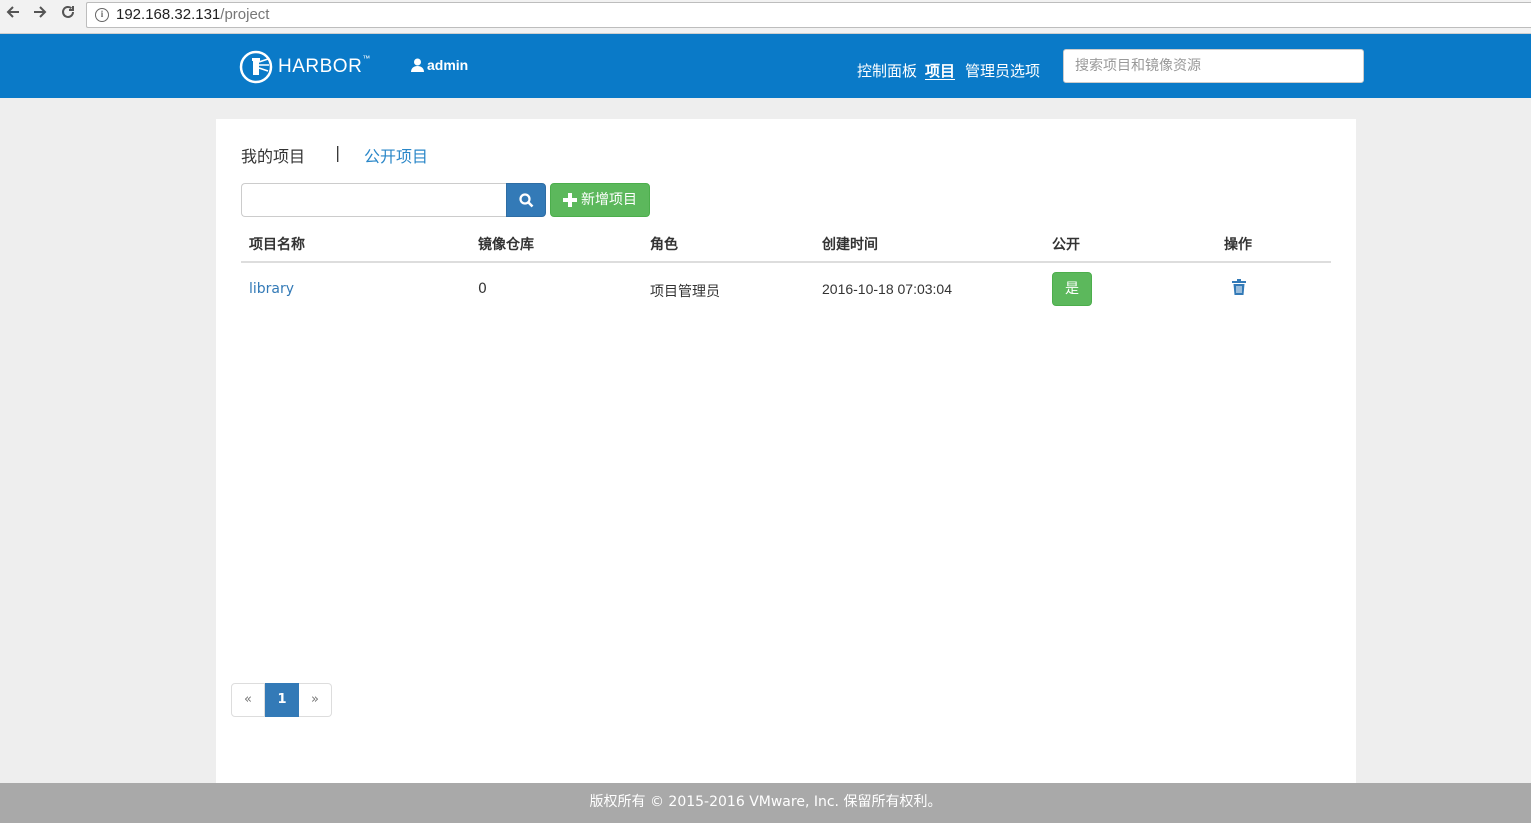 The height and width of the screenshot is (823, 1531). Describe the element at coordinates (1239, 287) in the screenshot. I see `trash-icon` at that location.